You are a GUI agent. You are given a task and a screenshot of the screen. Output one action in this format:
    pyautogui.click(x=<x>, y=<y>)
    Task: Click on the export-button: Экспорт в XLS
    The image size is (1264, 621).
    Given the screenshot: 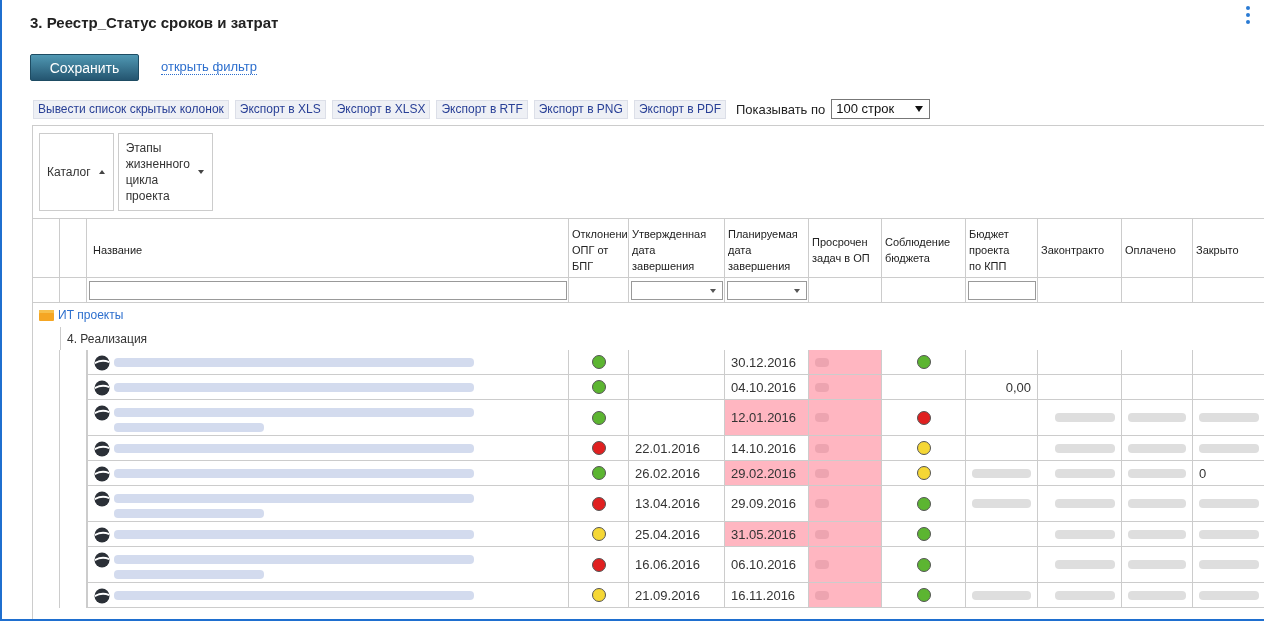 What is the action you would take?
    pyautogui.click(x=280, y=109)
    